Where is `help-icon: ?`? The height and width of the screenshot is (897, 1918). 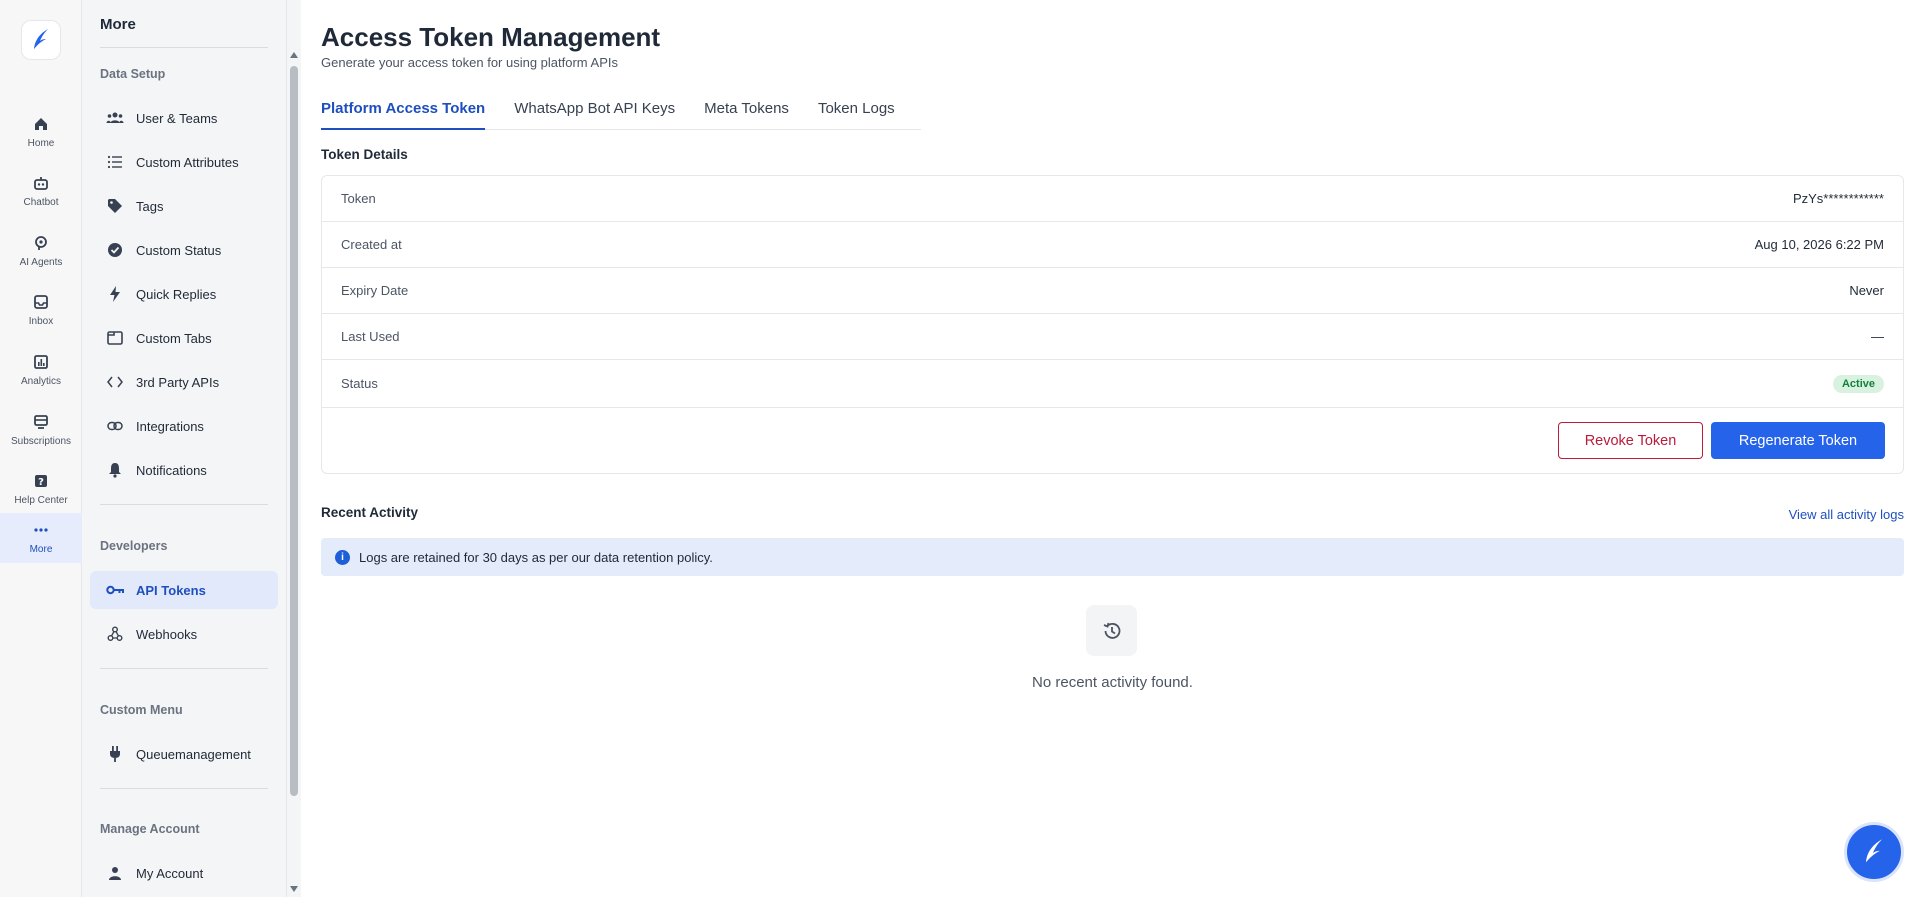 help-icon: ? is located at coordinates (41, 481).